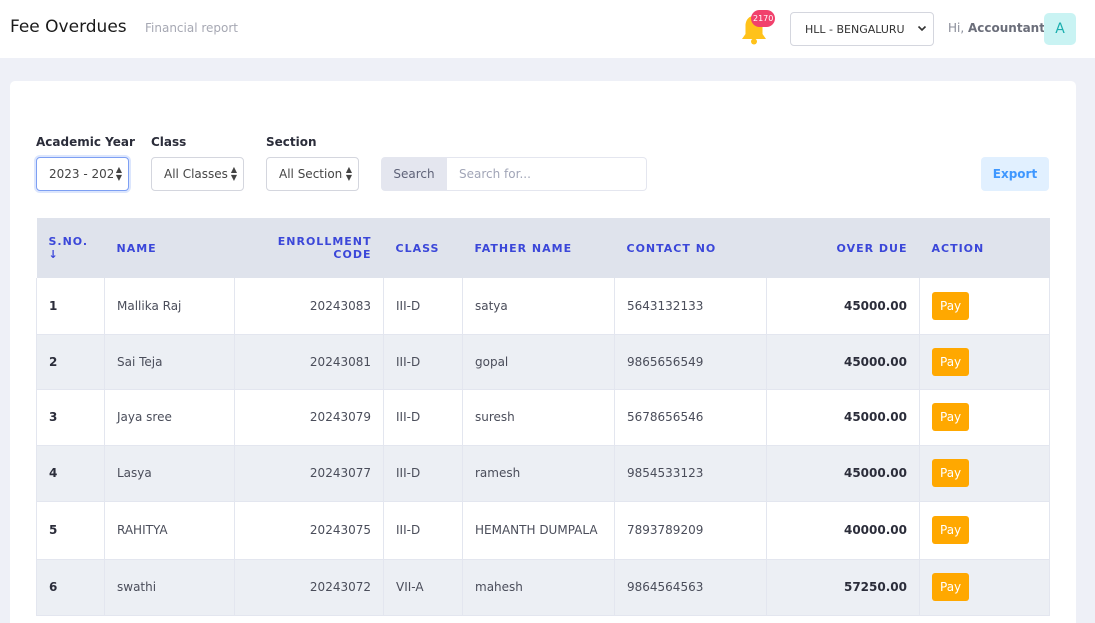 This screenshot has height=623, width=1095. Describe the element at coordinates (690, 306) in the screenshot. I see `cell-contact-no: 5643132133` at that location.